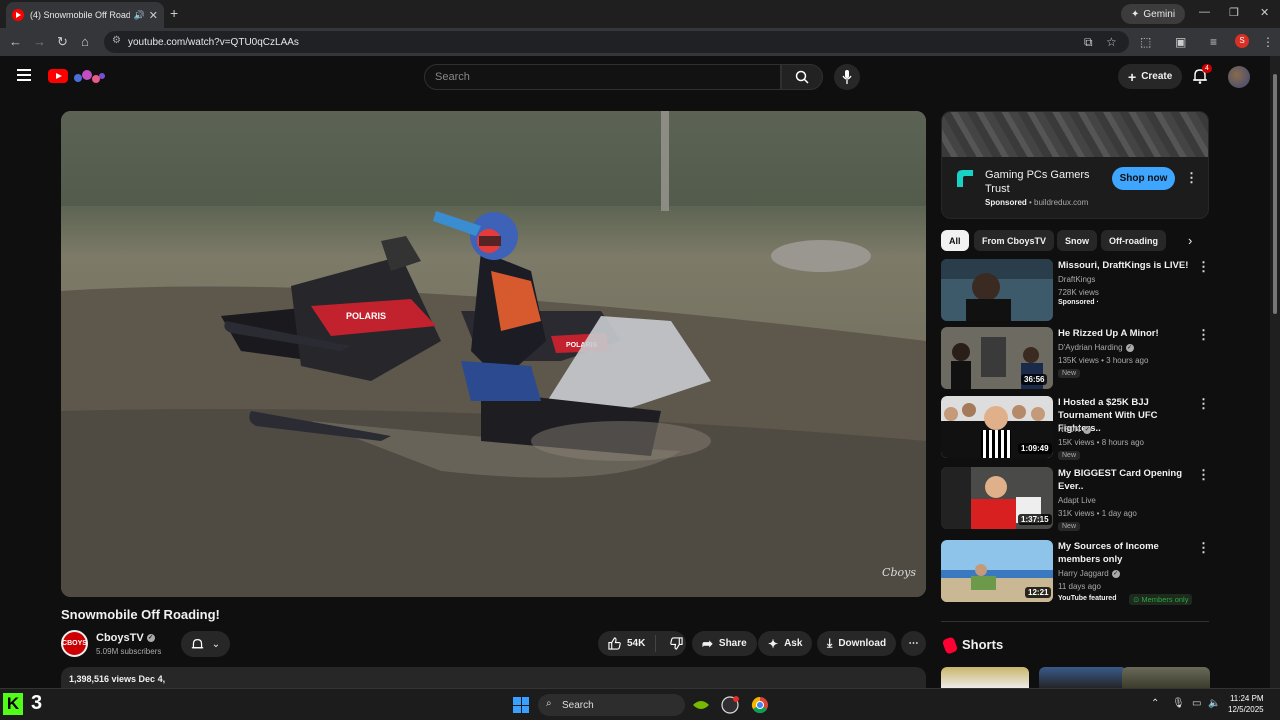 Image resolution: width=1280 pixels, height=720 pixels. What do you see at coordinates (1191, 178) in the screenshot?
I see `ad-more-icon: ⋮` at bounding box center [1191, 178].